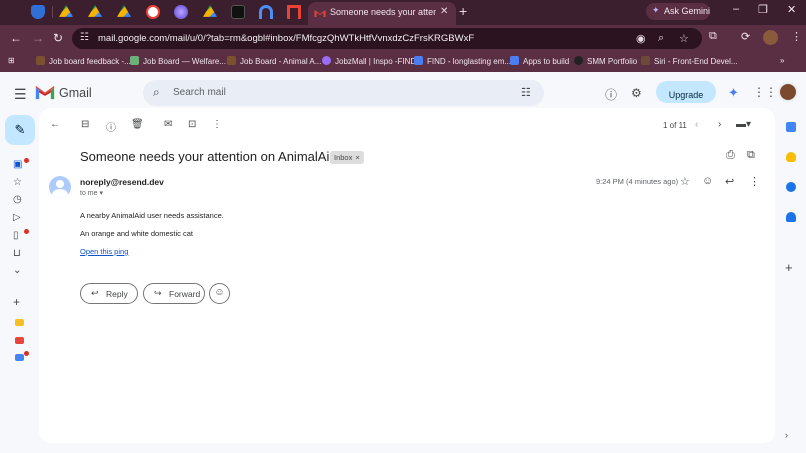 The height and width of the screenshot is (453, 806). I want to click on compose-button: ✎, so click(20, 130).